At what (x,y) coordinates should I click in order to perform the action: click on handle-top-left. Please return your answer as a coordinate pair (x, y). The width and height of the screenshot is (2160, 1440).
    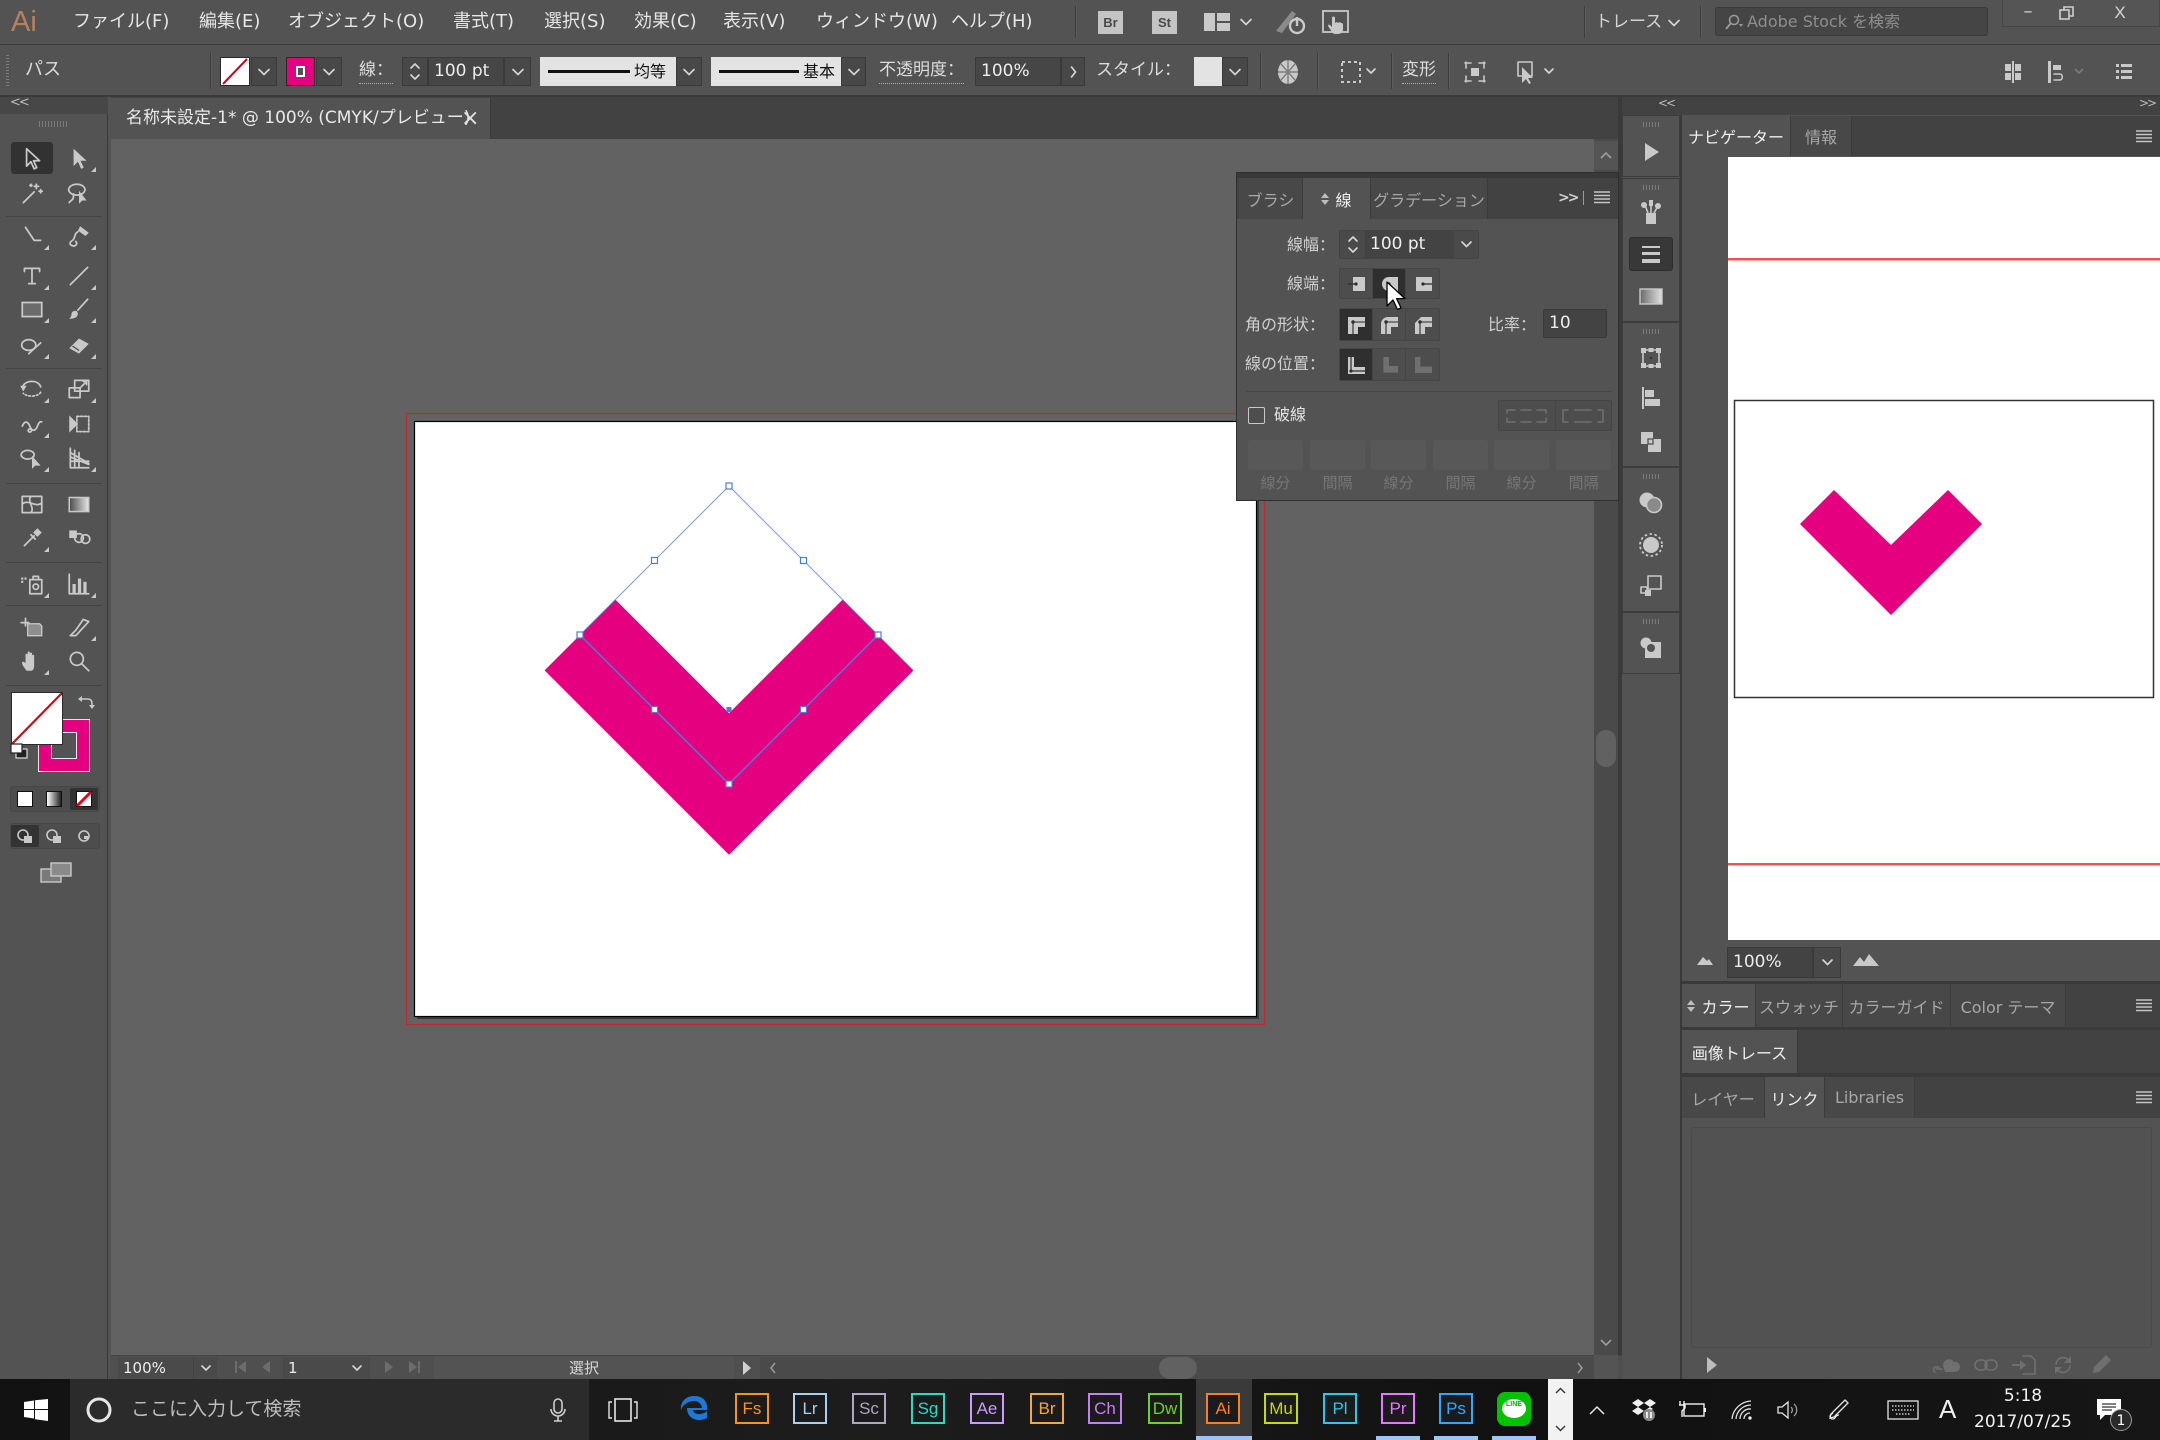
    Looking at the image, I should click on (654, 560).